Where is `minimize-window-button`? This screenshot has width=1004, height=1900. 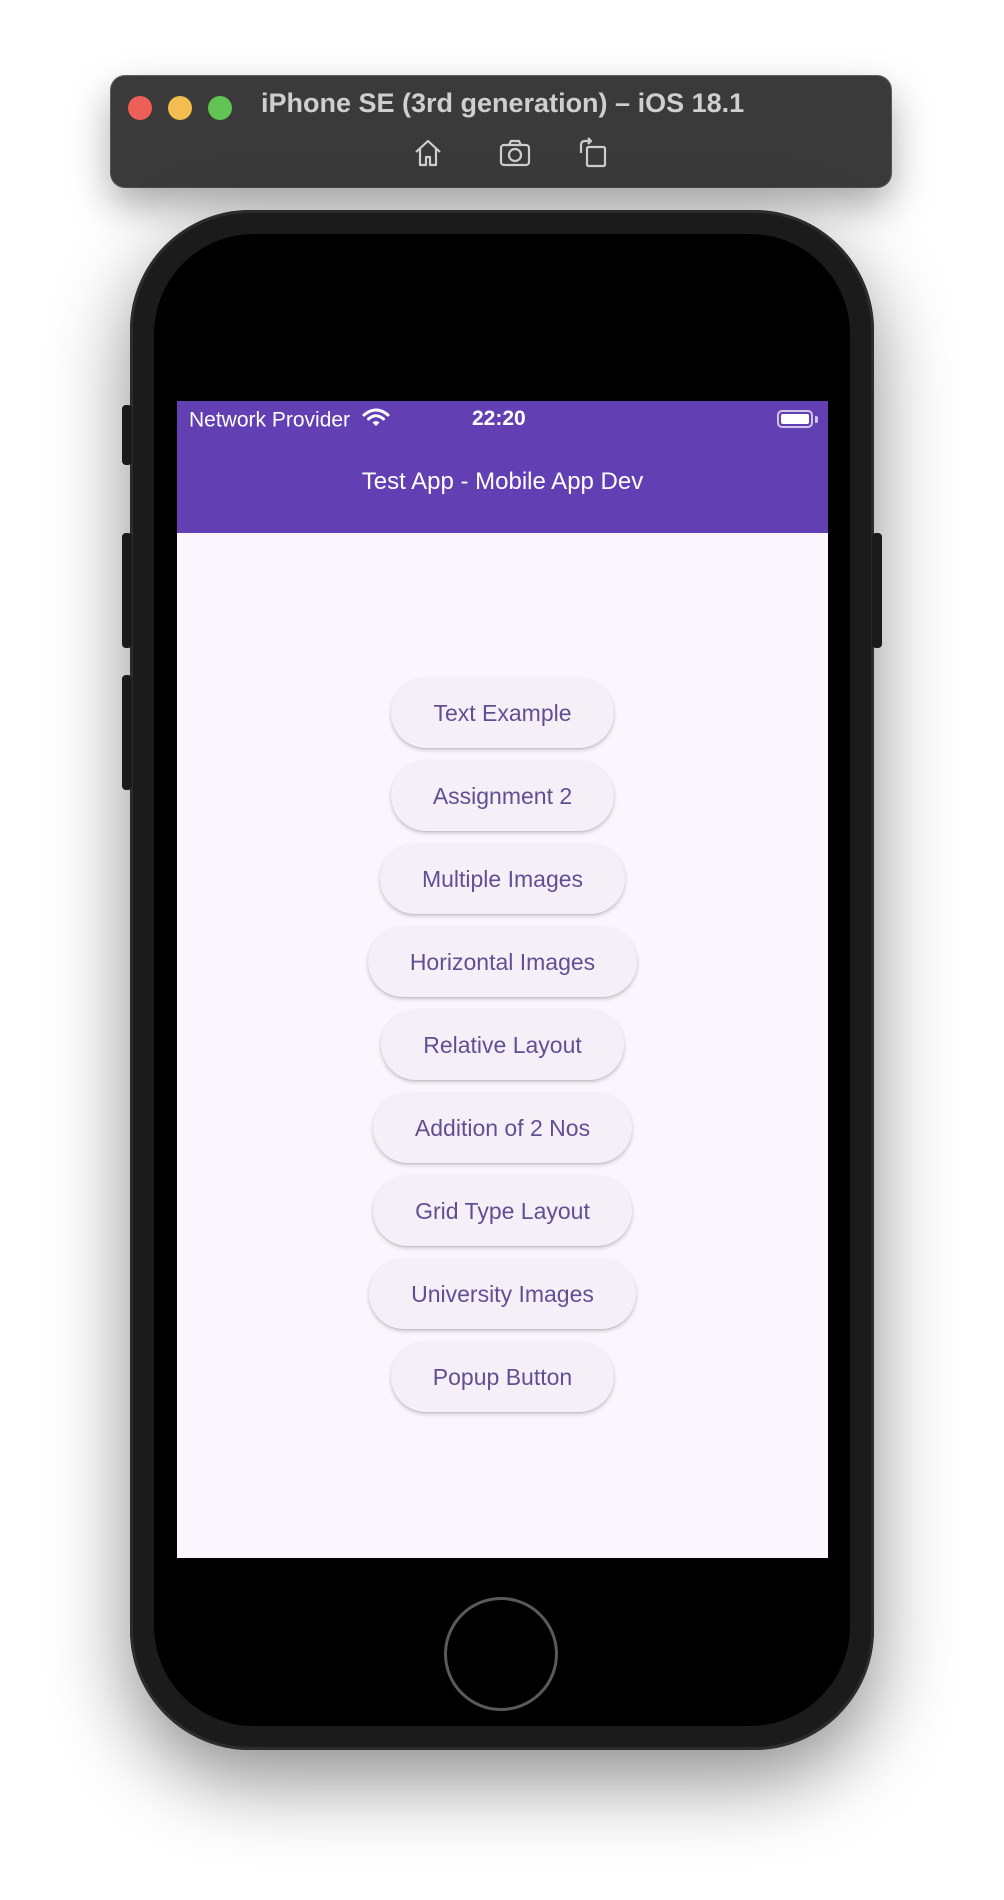
minimize-window-button is located at coordinates (180, 108).